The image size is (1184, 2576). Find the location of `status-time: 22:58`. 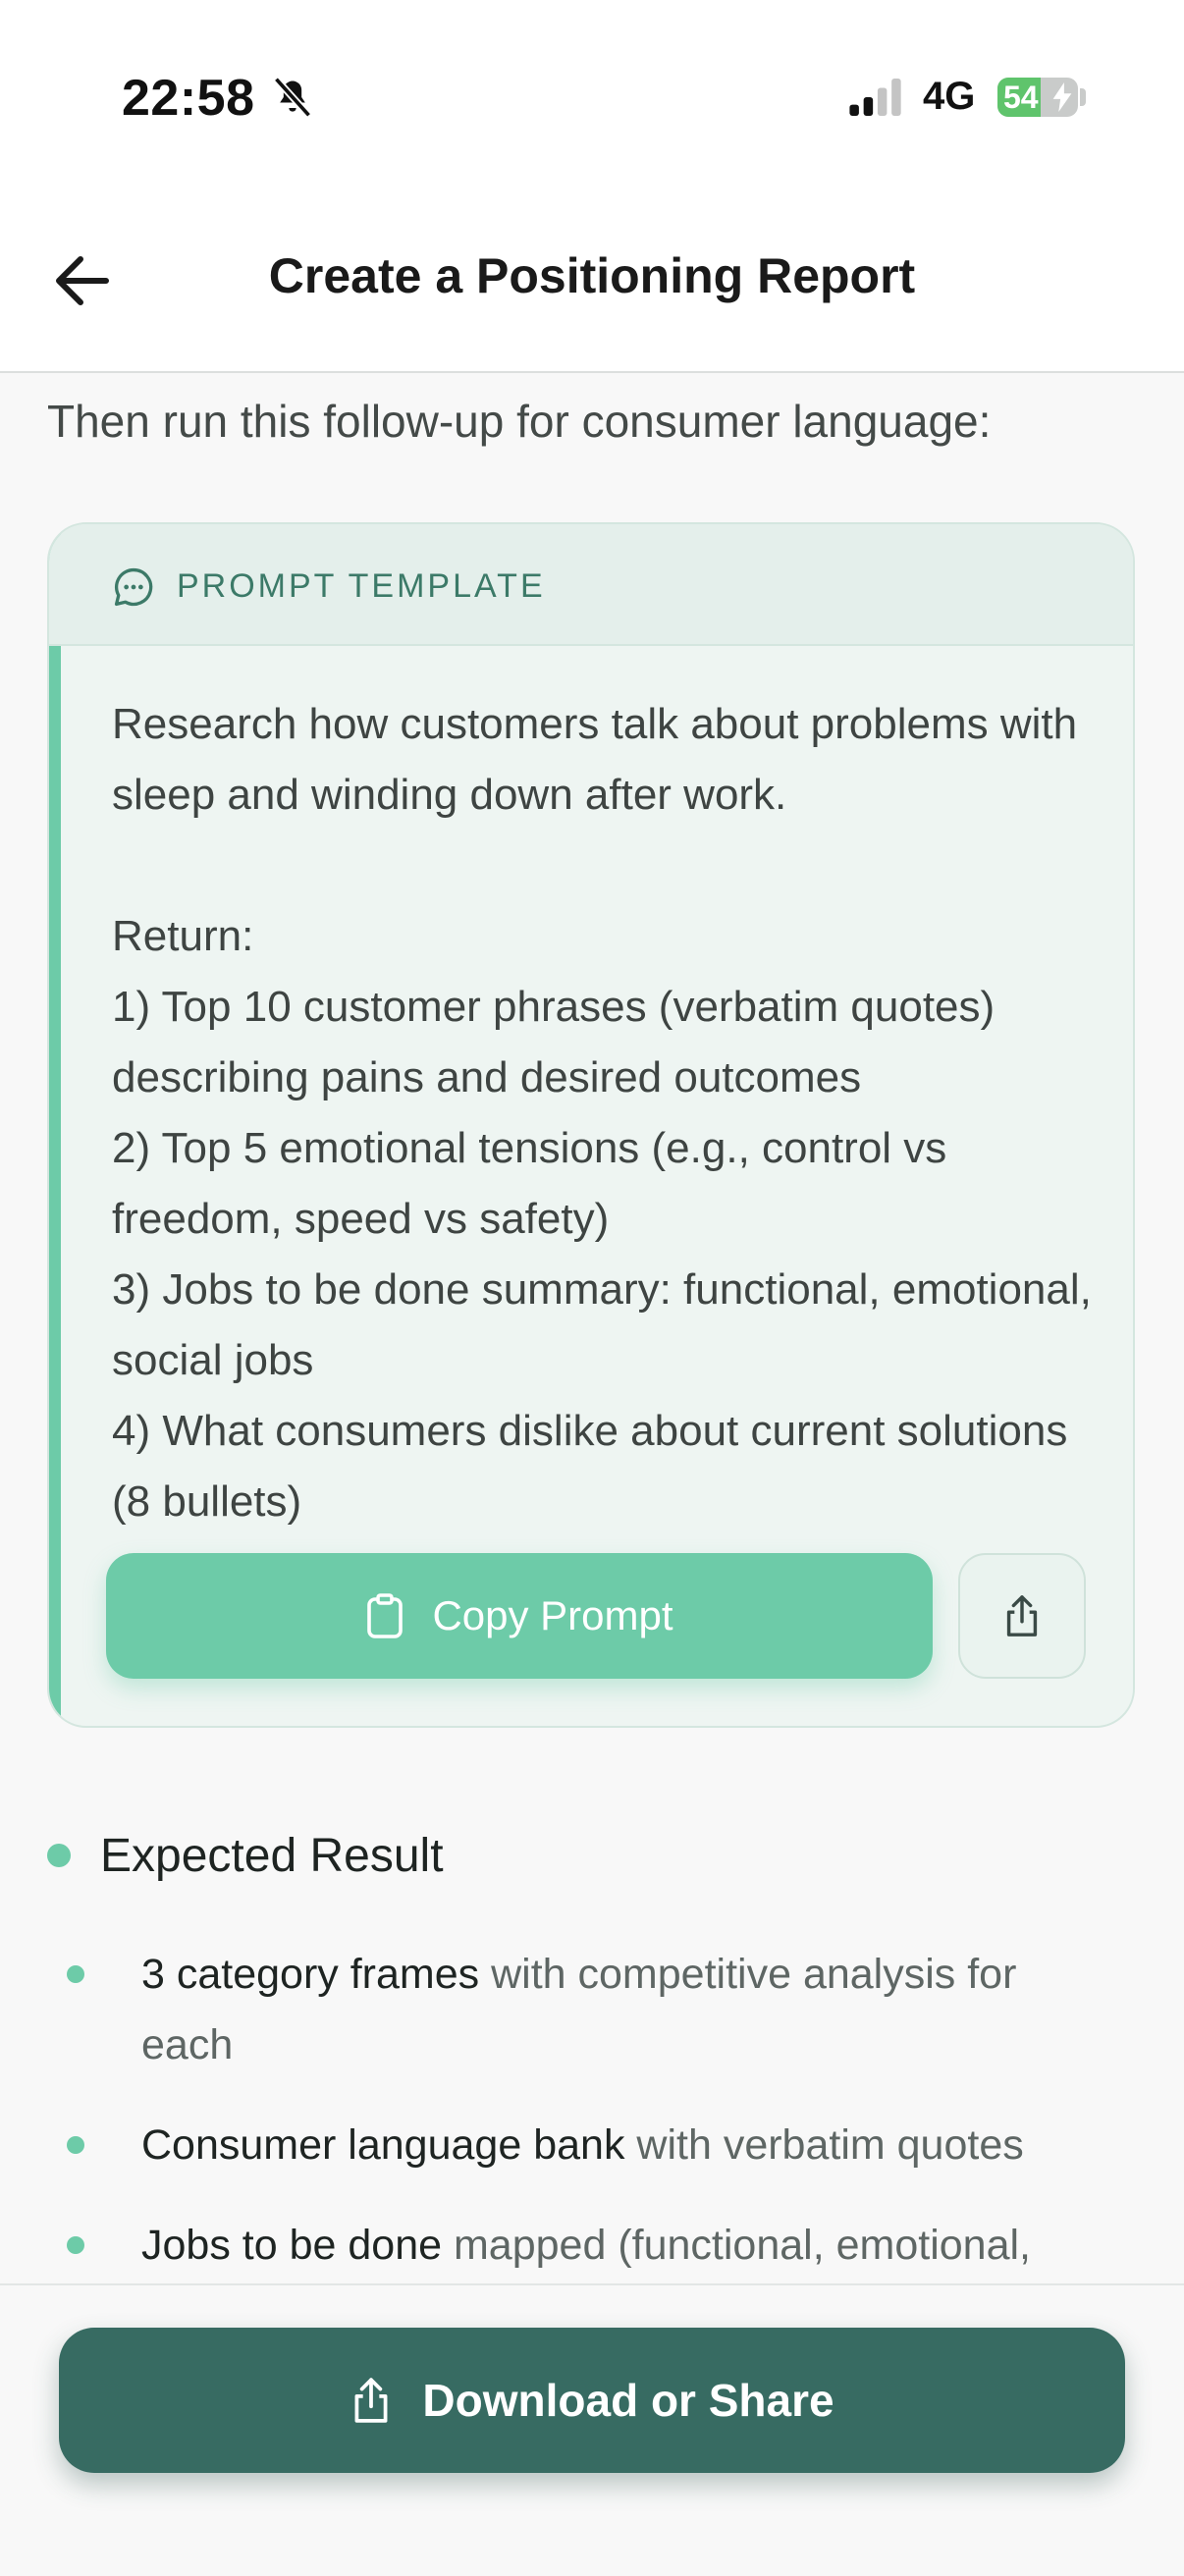

status-time: 22:58 is located at coordinates (189, 98).